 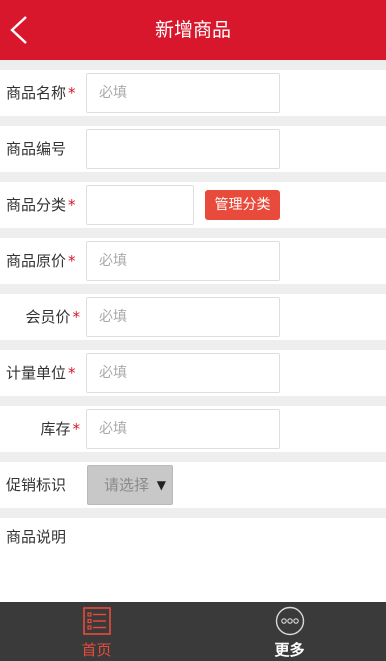 What do you see at coordinates (127, 485) in the screenshot?
I see `promotion-selected-value: 请选择` at bounding box center [127, 485].